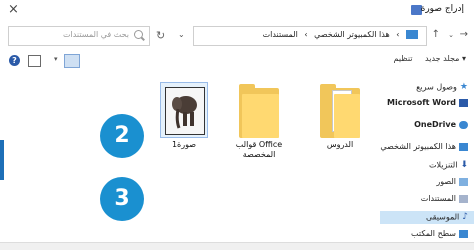  Describe the element at coordinates (436, 34) in the screenshot. I see `up-arrow-icon: ↑` at that location.